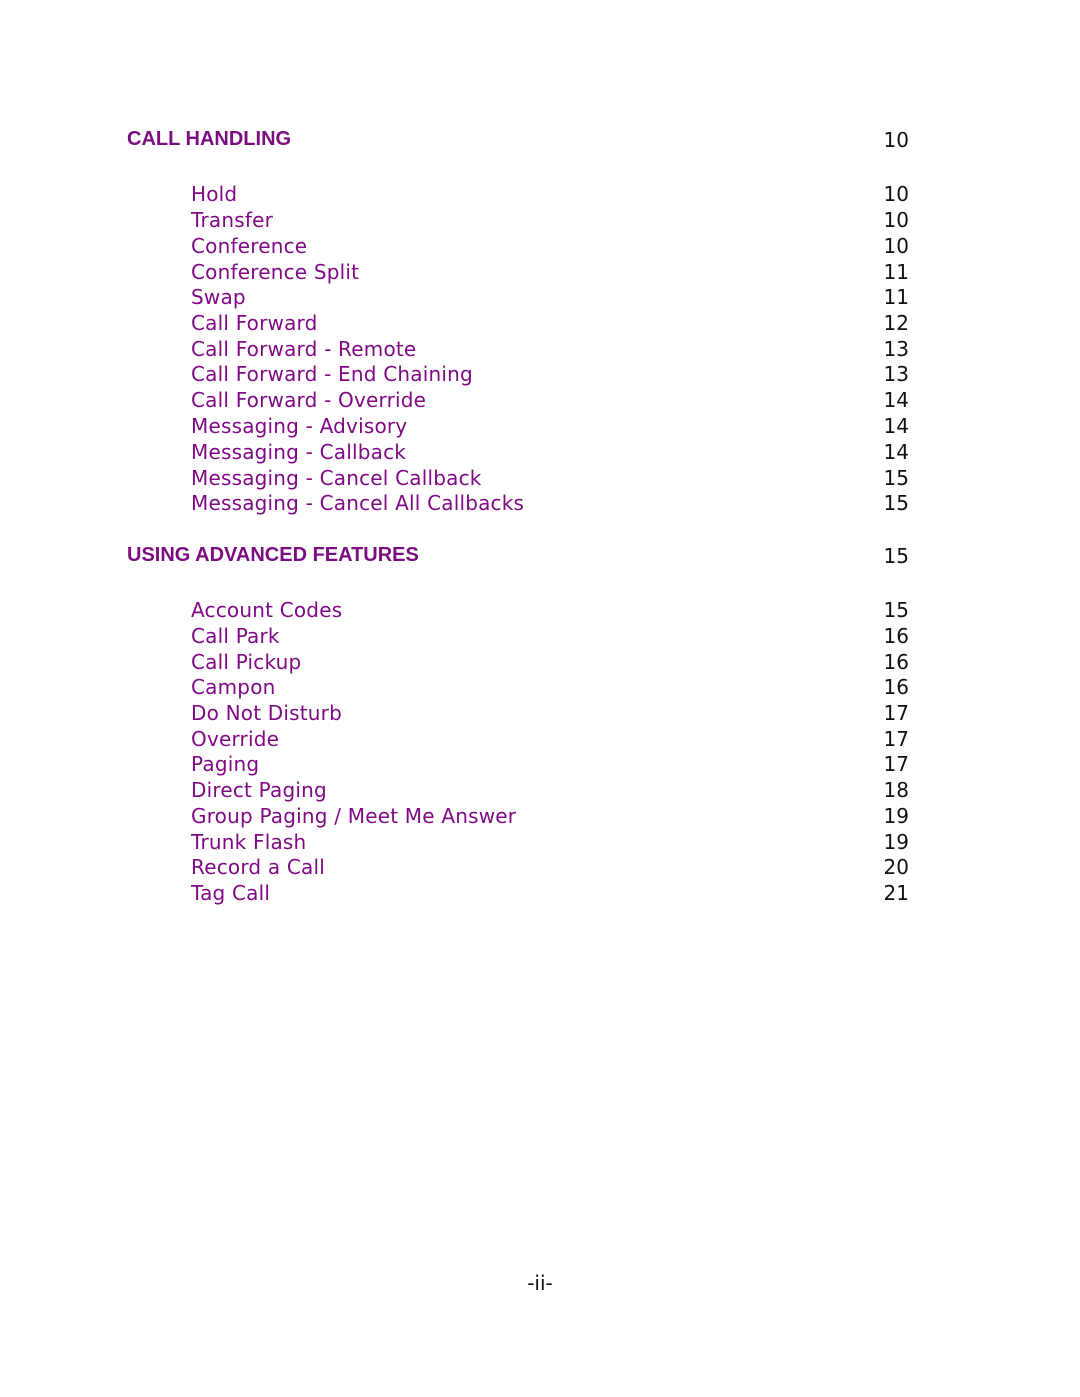 The width and height of the screenshot is (1080, 1397). Describe the element at coordinates (267, 713) in the screenshot. I see `toc-entry-label: Do Not Disturb` at that location.